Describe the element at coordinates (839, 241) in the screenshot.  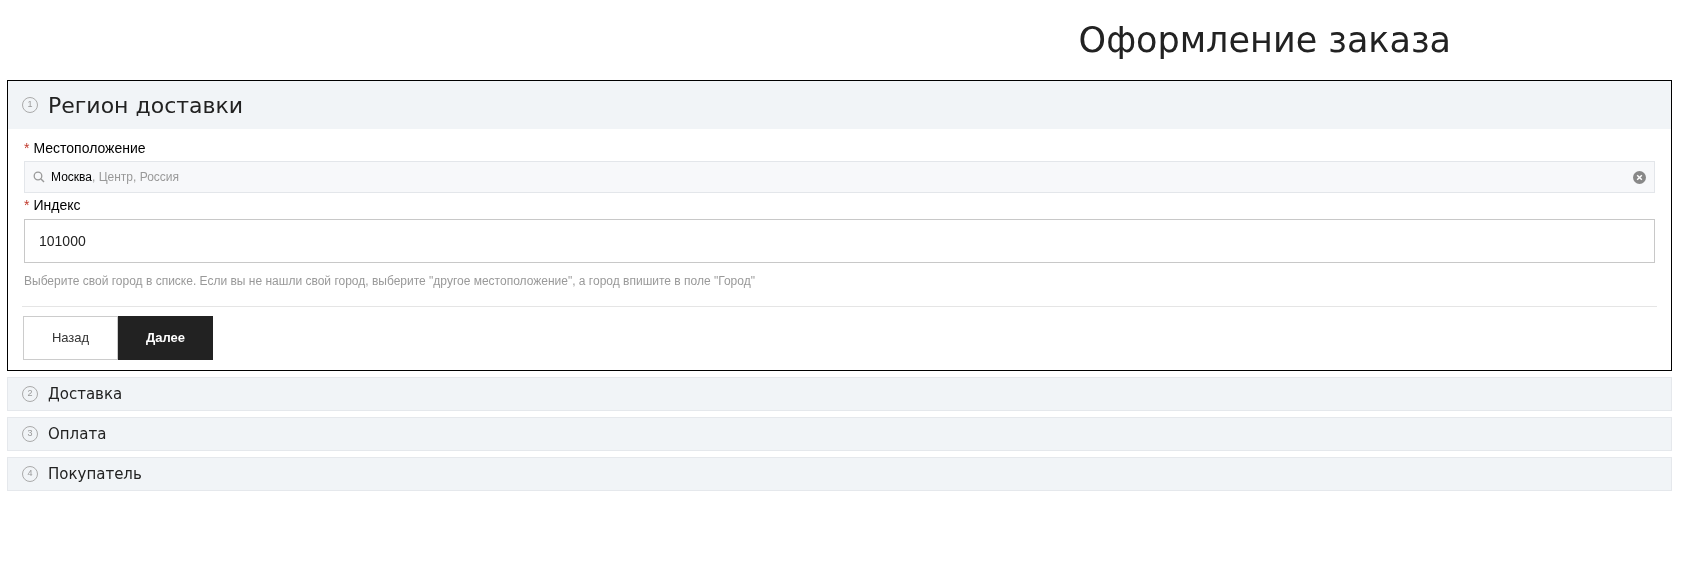
I see `postcode-input: 101000` at that location.